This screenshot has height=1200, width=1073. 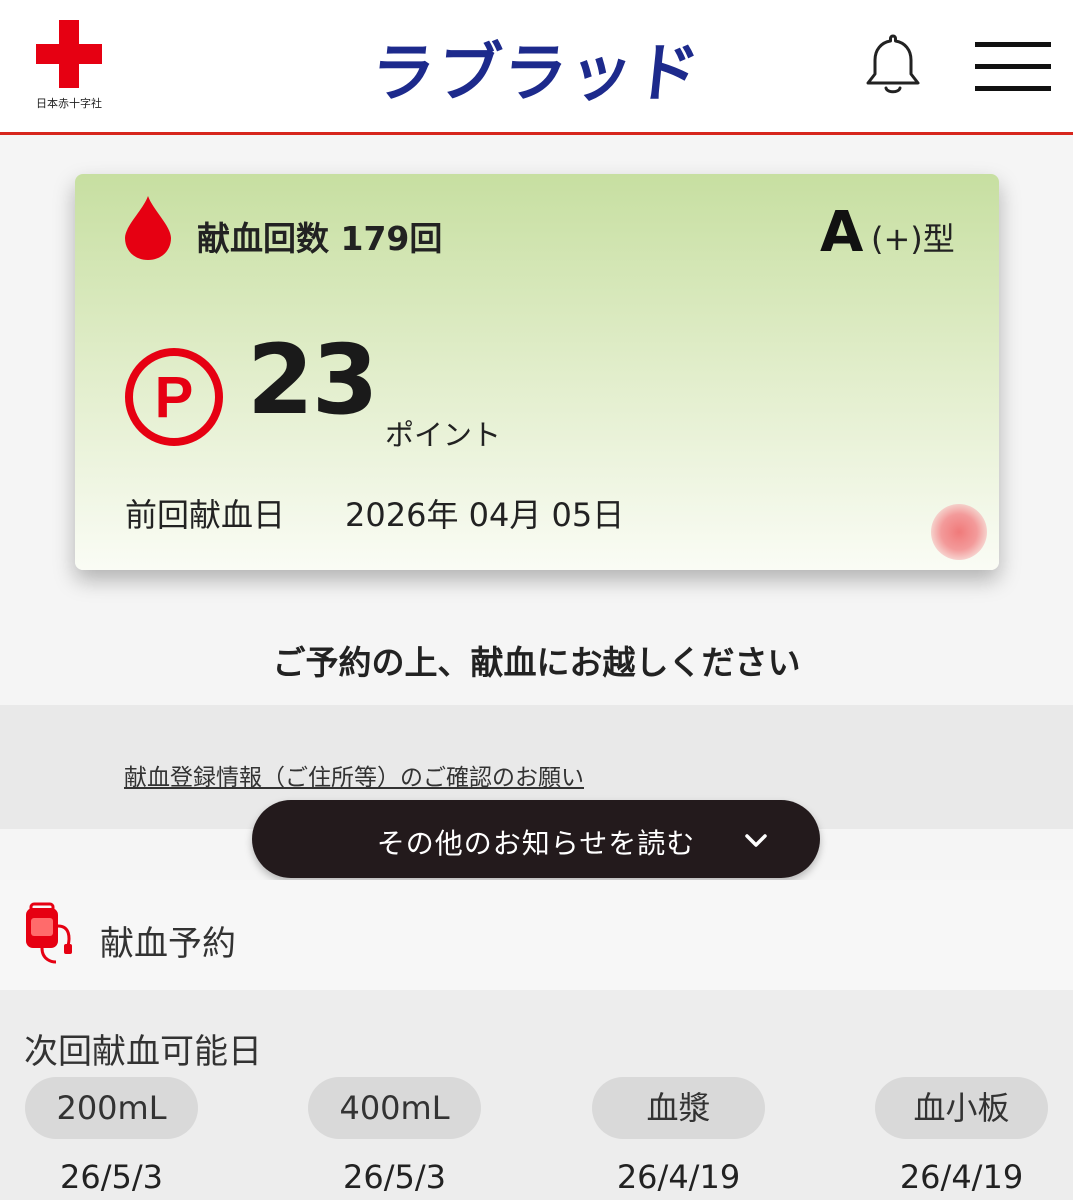 I want to click on app-header: 日本赤十字社 ラブラッド, so click(x=536, y=67).